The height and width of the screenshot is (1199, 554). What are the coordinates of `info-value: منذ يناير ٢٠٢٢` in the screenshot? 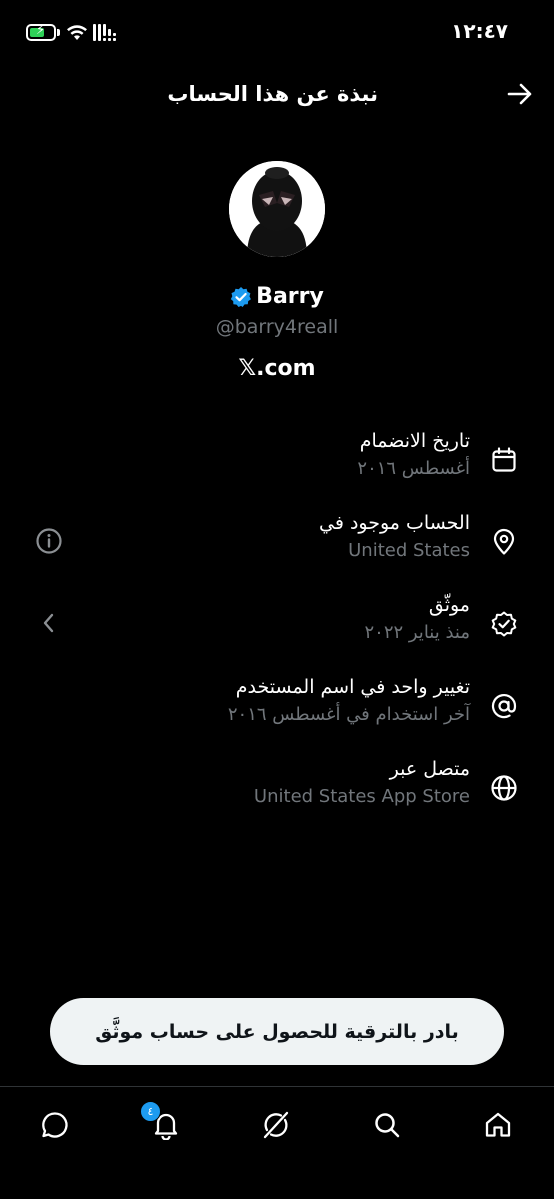 It's located at (417, 632).